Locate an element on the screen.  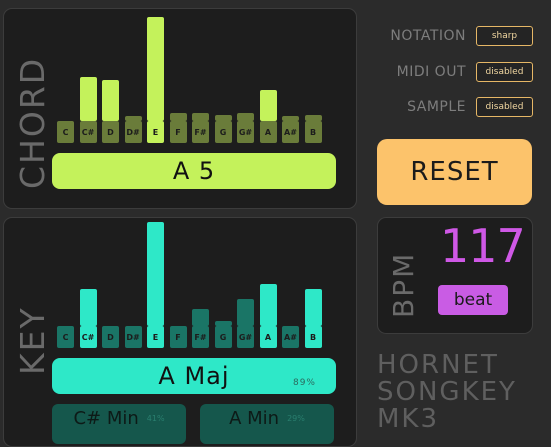
key-note-f: F is located at coordinates (178, 337).